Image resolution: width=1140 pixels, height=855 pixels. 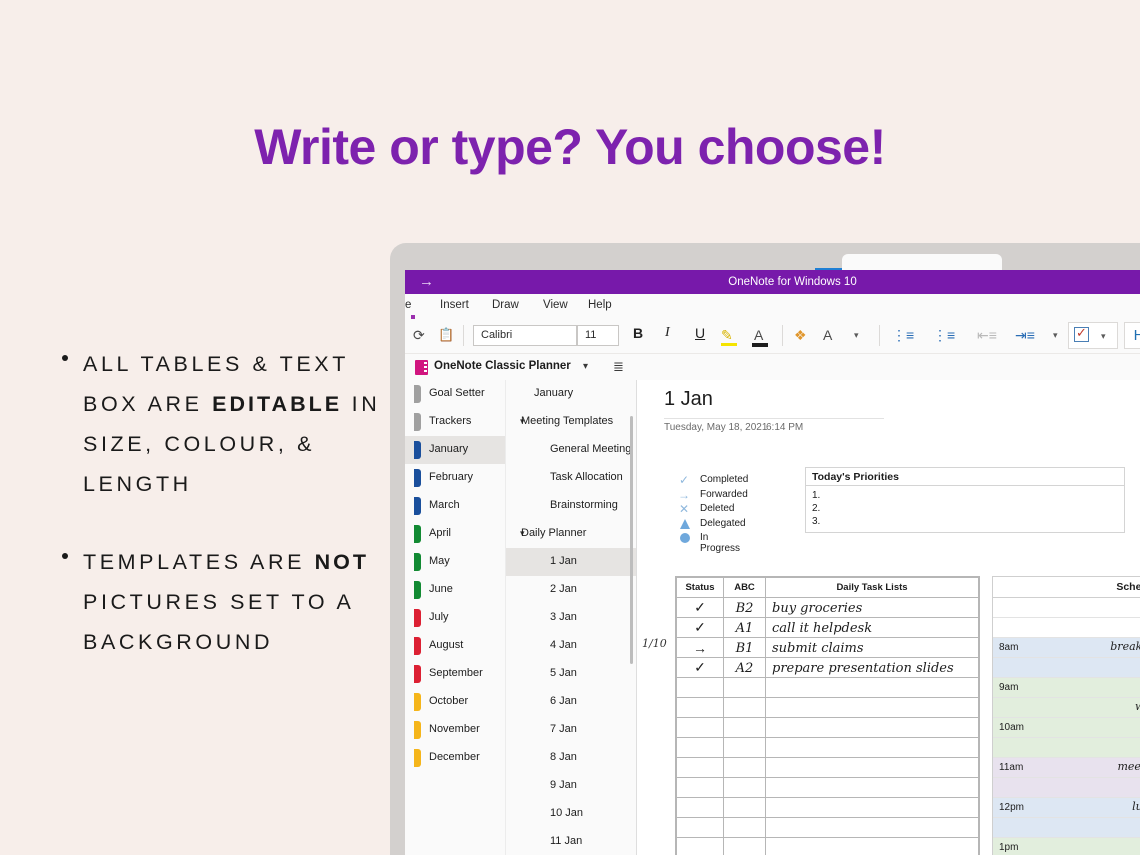 What do you see at coordinates (408, 305) in the screenshot?
I see `menu-item-home: e` at bounding box center [408, 305].